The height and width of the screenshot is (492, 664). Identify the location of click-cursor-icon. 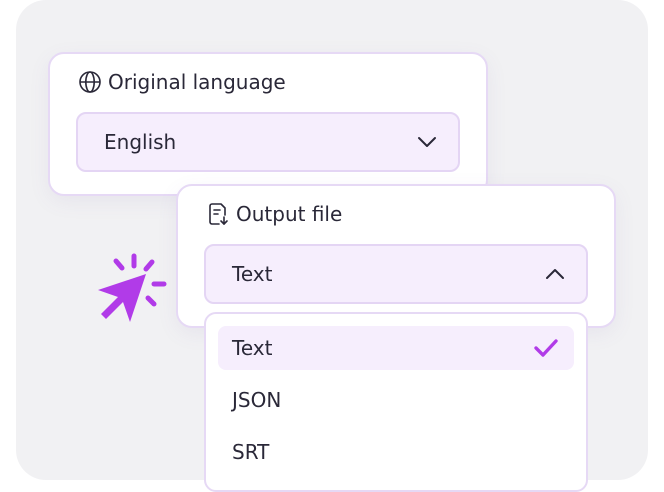
(130, 290).